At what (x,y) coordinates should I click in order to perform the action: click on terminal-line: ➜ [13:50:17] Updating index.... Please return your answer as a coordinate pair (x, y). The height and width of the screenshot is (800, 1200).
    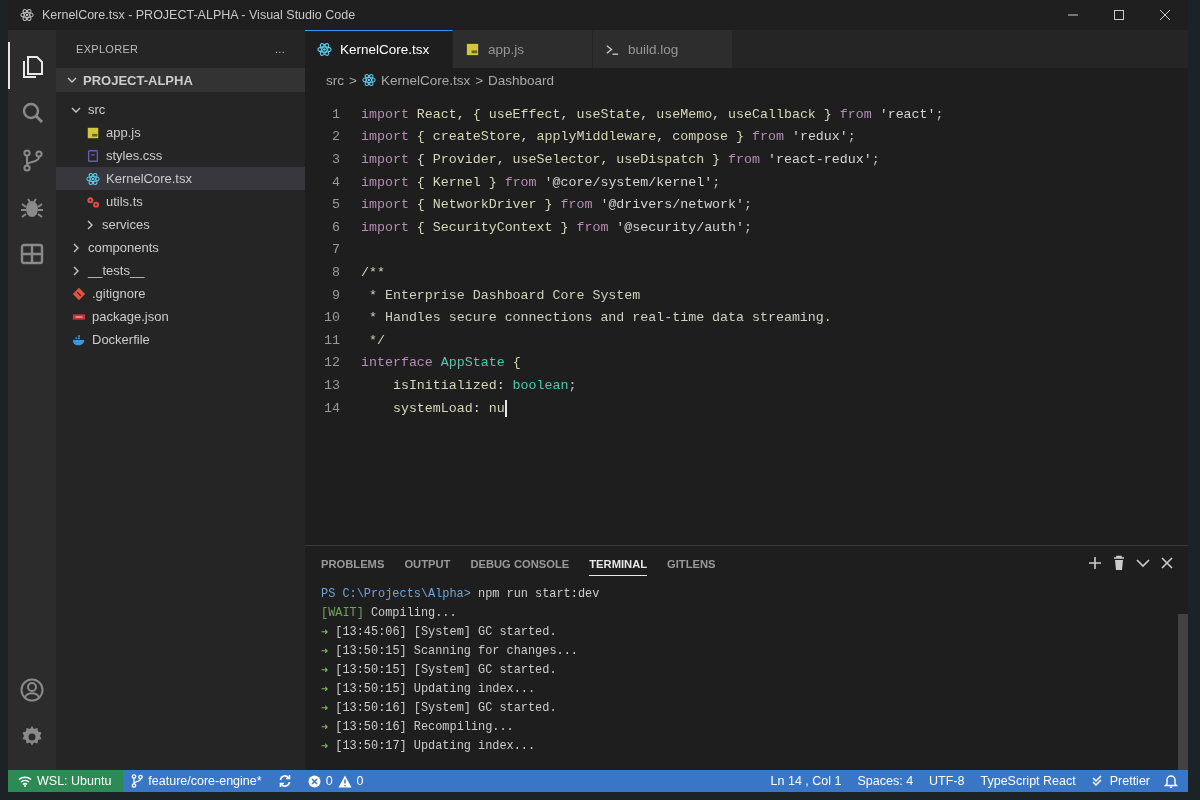
    Looking at the image, I should click on (429, 746).